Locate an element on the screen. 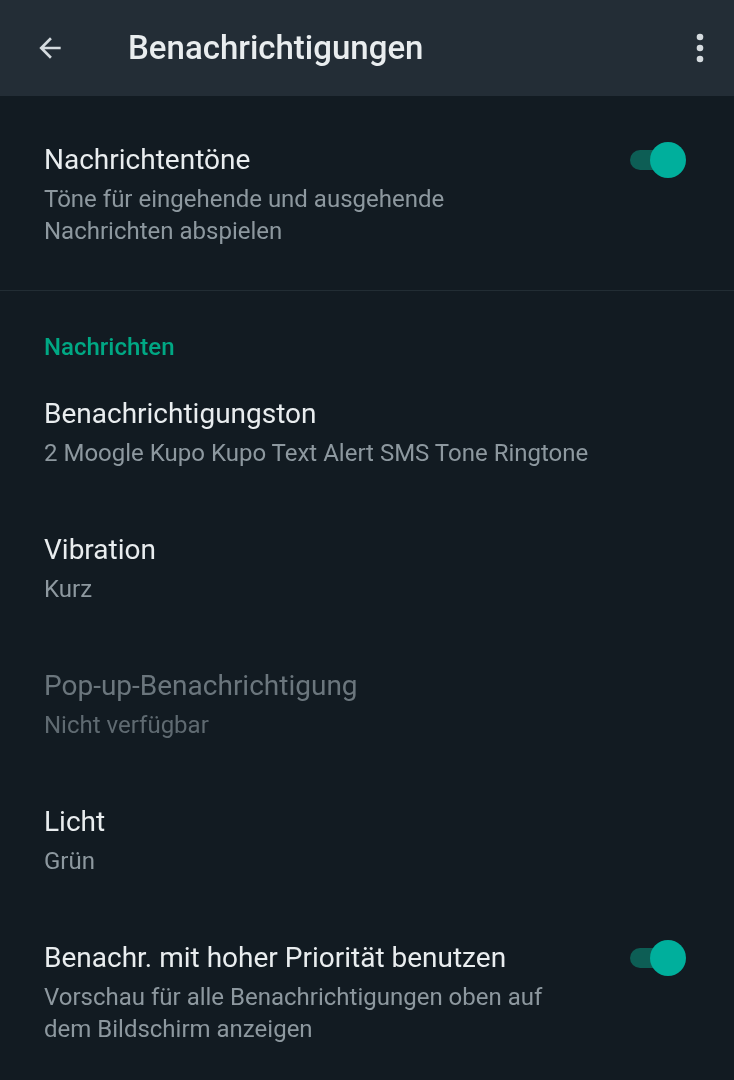 This screenshot has height=1080, width=734. setting-description: Vorschau für alle Benachrichtigungen oben auf dem Bildschirm anzeigen is located at coordinates (294, 1013).